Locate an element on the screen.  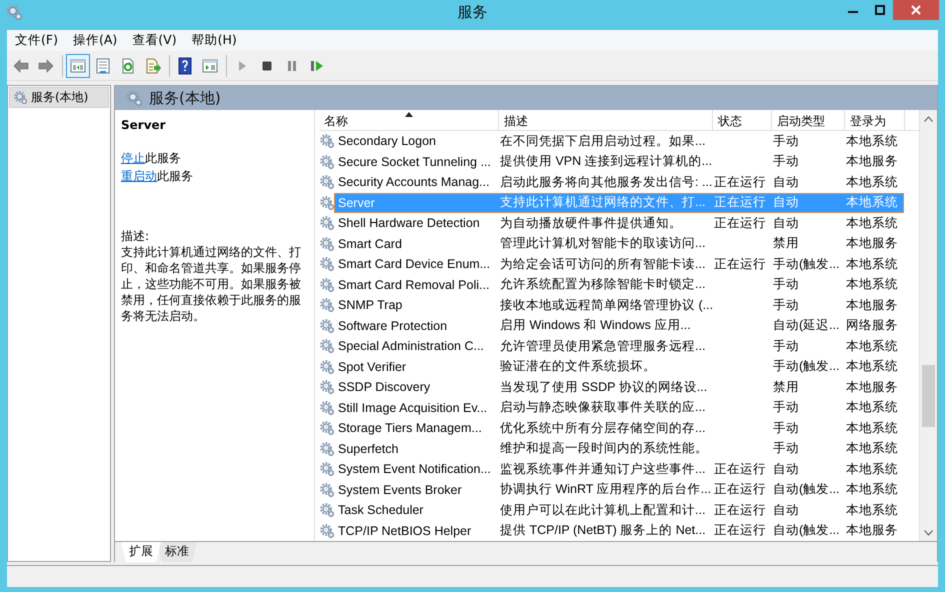
tree-item: 服务(本地) is located at coordinates (59, 97).